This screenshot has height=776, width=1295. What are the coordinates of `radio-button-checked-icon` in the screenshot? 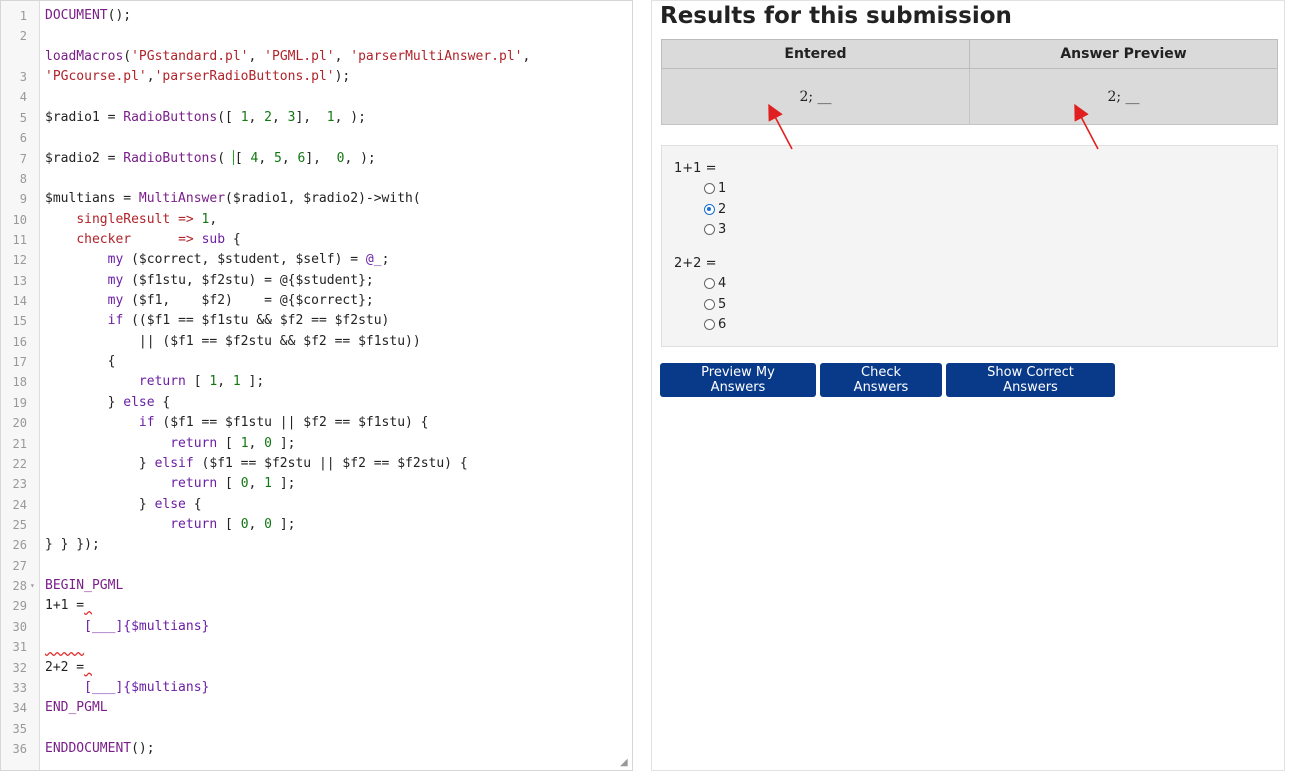 It's located at (709, 209).